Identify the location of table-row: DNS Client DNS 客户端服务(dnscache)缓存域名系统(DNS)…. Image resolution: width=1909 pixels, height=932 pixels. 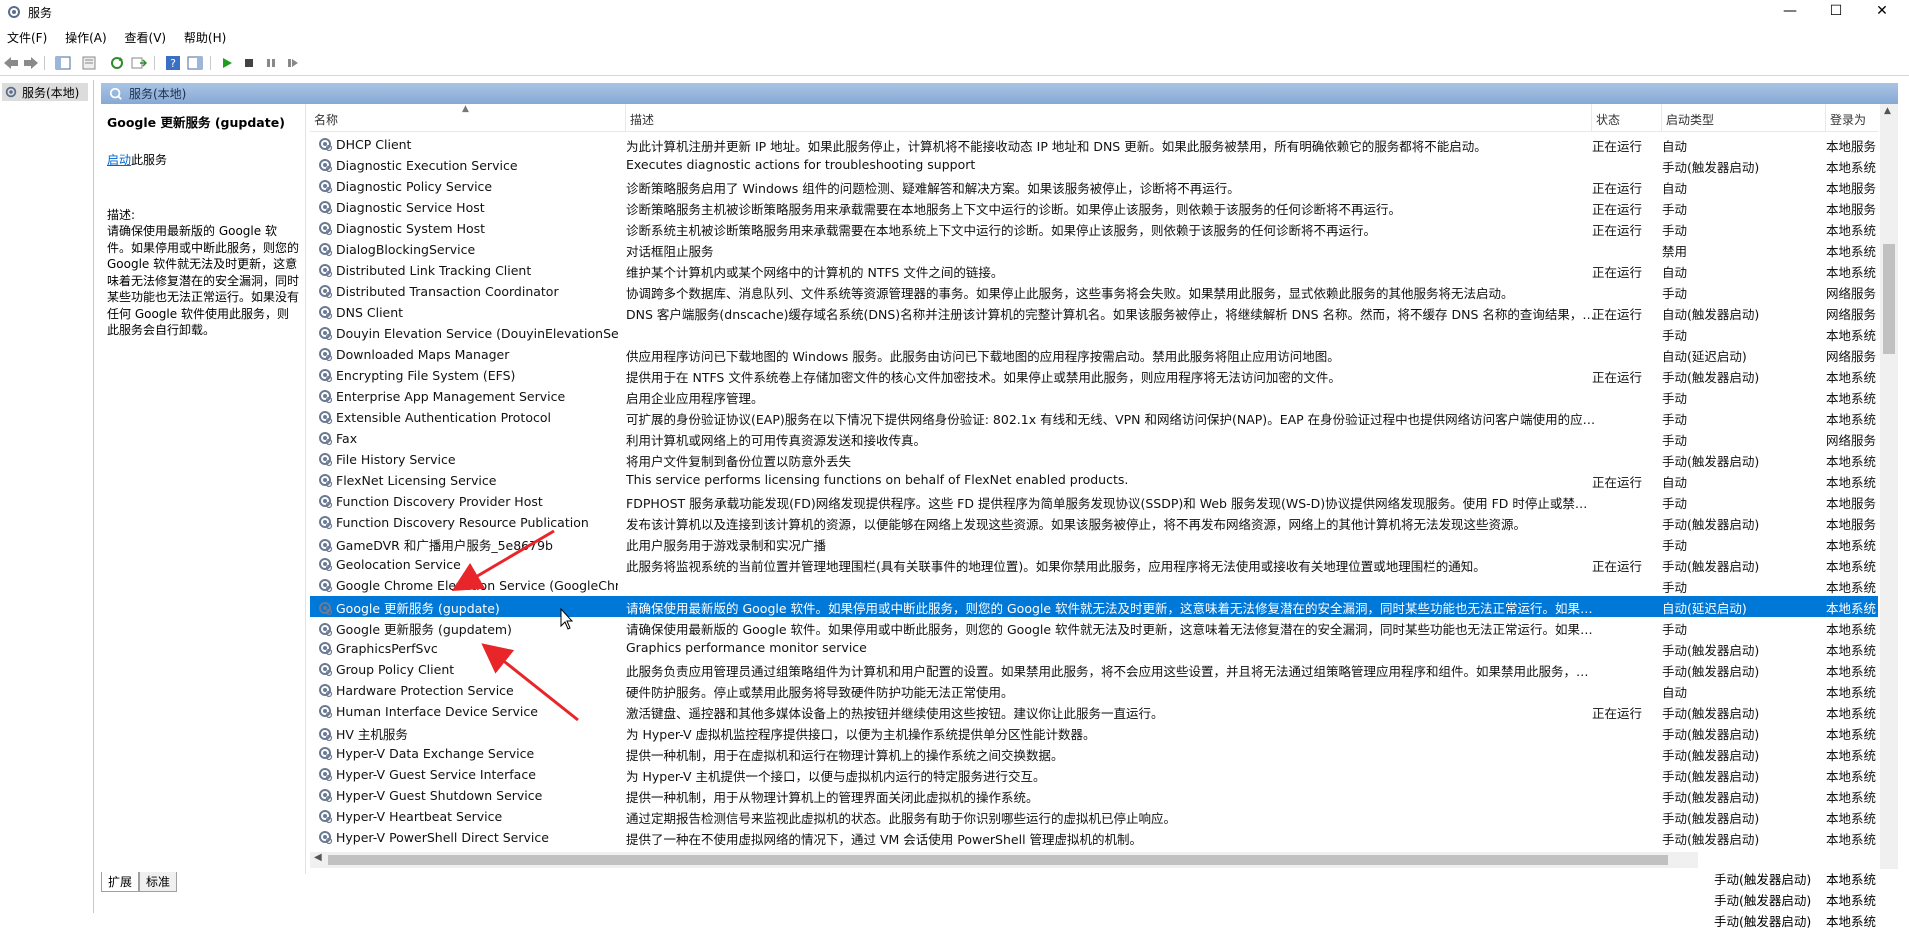
(1094, 312).